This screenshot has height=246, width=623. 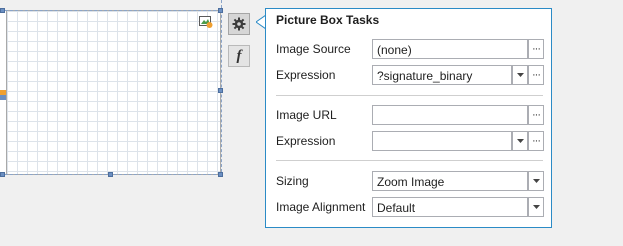 I want to click on expression-button: f, so click(x=239, y=56).